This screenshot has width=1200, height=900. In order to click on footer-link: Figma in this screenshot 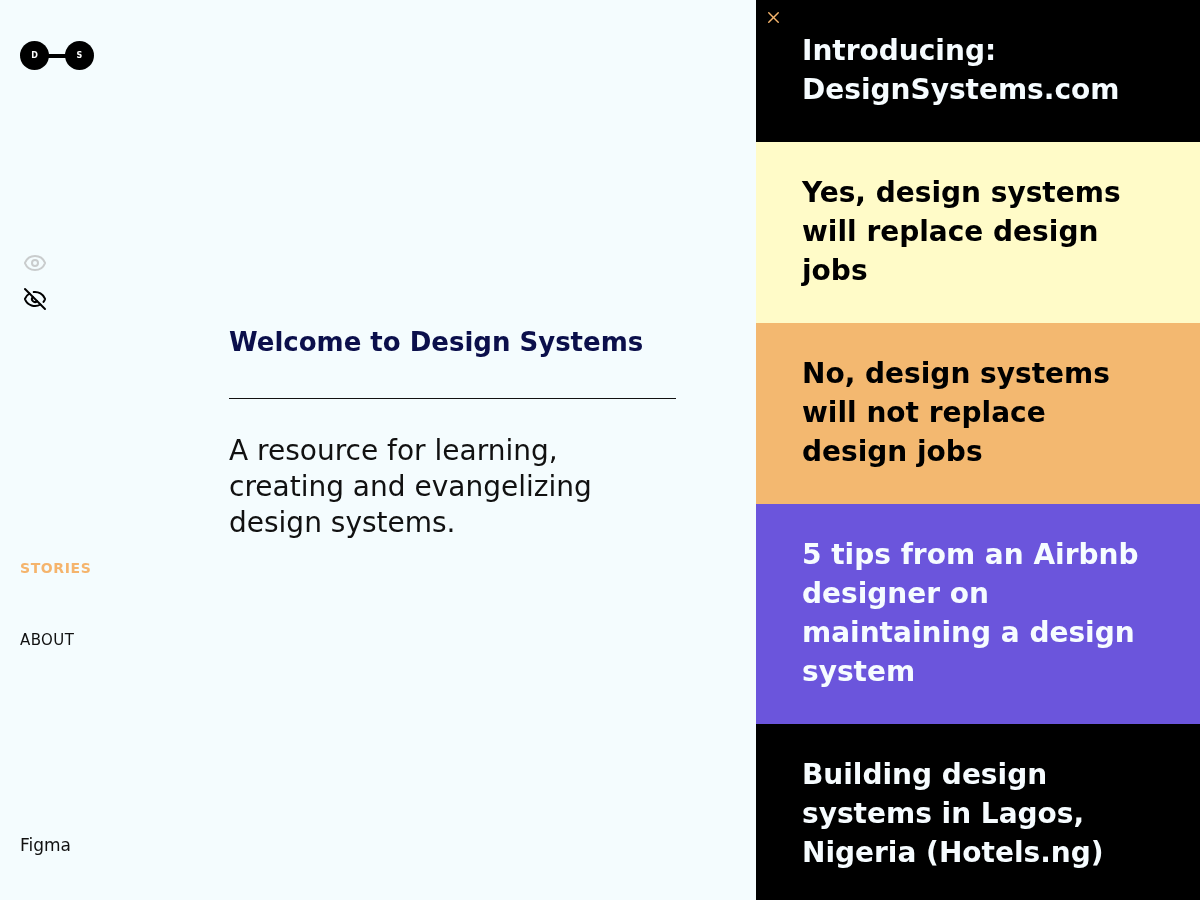, I will do `click(46, 845)`.